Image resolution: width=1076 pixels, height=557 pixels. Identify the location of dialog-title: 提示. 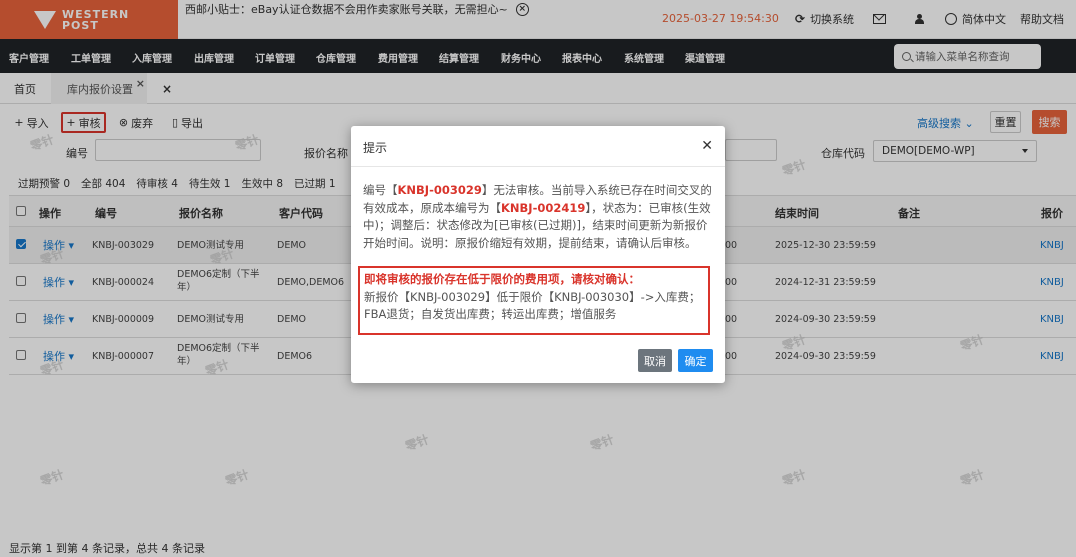
(375, 148).